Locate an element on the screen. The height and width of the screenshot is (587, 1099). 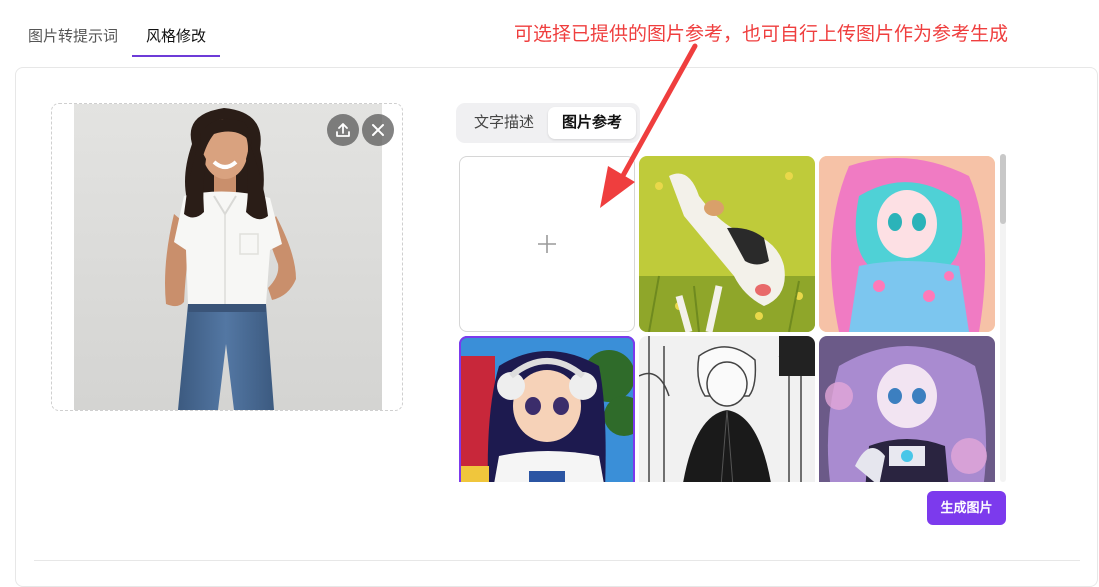
reference-pixel-art-cyborg-girl is located at coordinates (907, 409).